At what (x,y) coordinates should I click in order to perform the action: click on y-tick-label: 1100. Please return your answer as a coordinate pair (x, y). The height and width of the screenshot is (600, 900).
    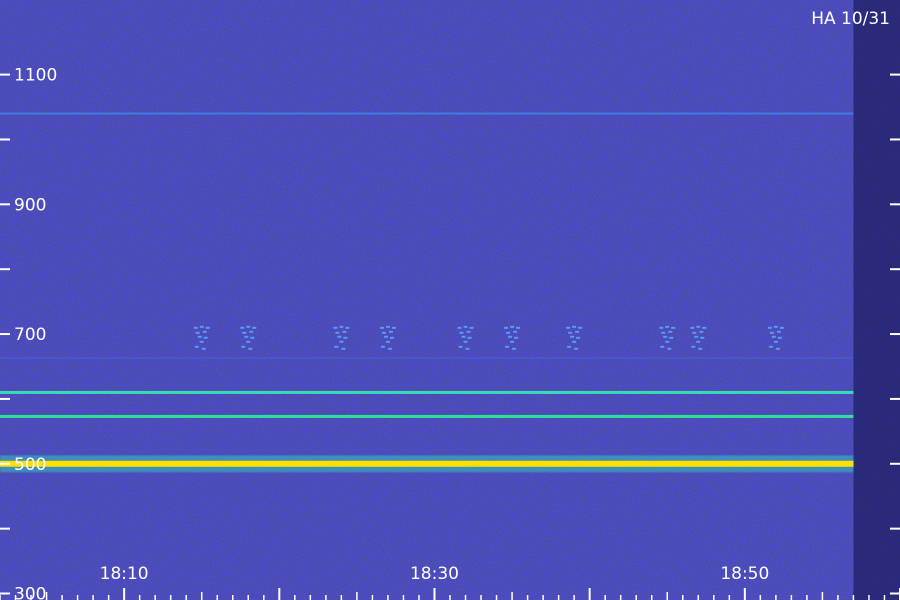
    Looking at the image, I should click on (35, 76).